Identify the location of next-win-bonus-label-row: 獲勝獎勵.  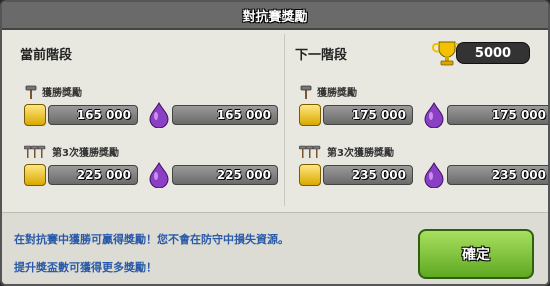
(328, 91).